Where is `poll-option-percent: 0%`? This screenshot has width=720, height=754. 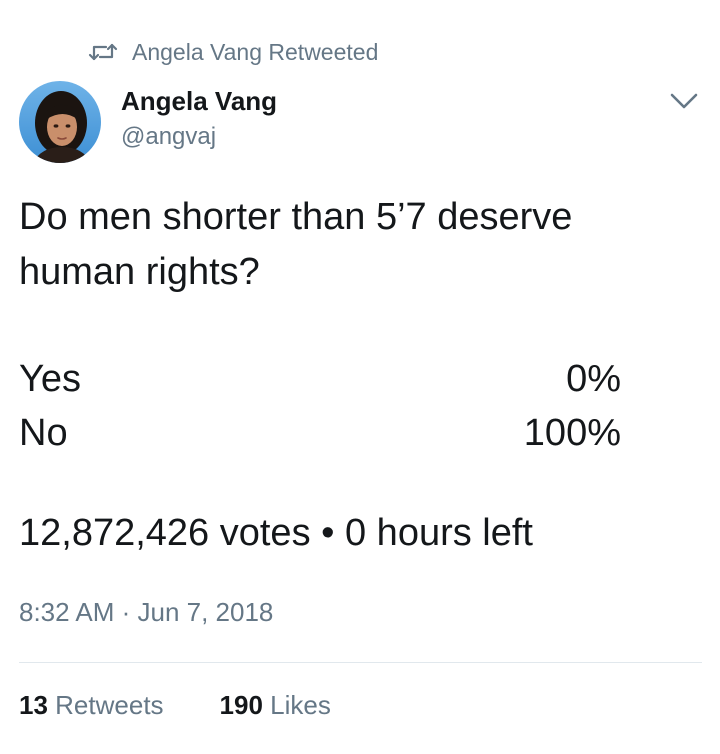
poll-option-percent: 0% is located at coordinates (593, 378).